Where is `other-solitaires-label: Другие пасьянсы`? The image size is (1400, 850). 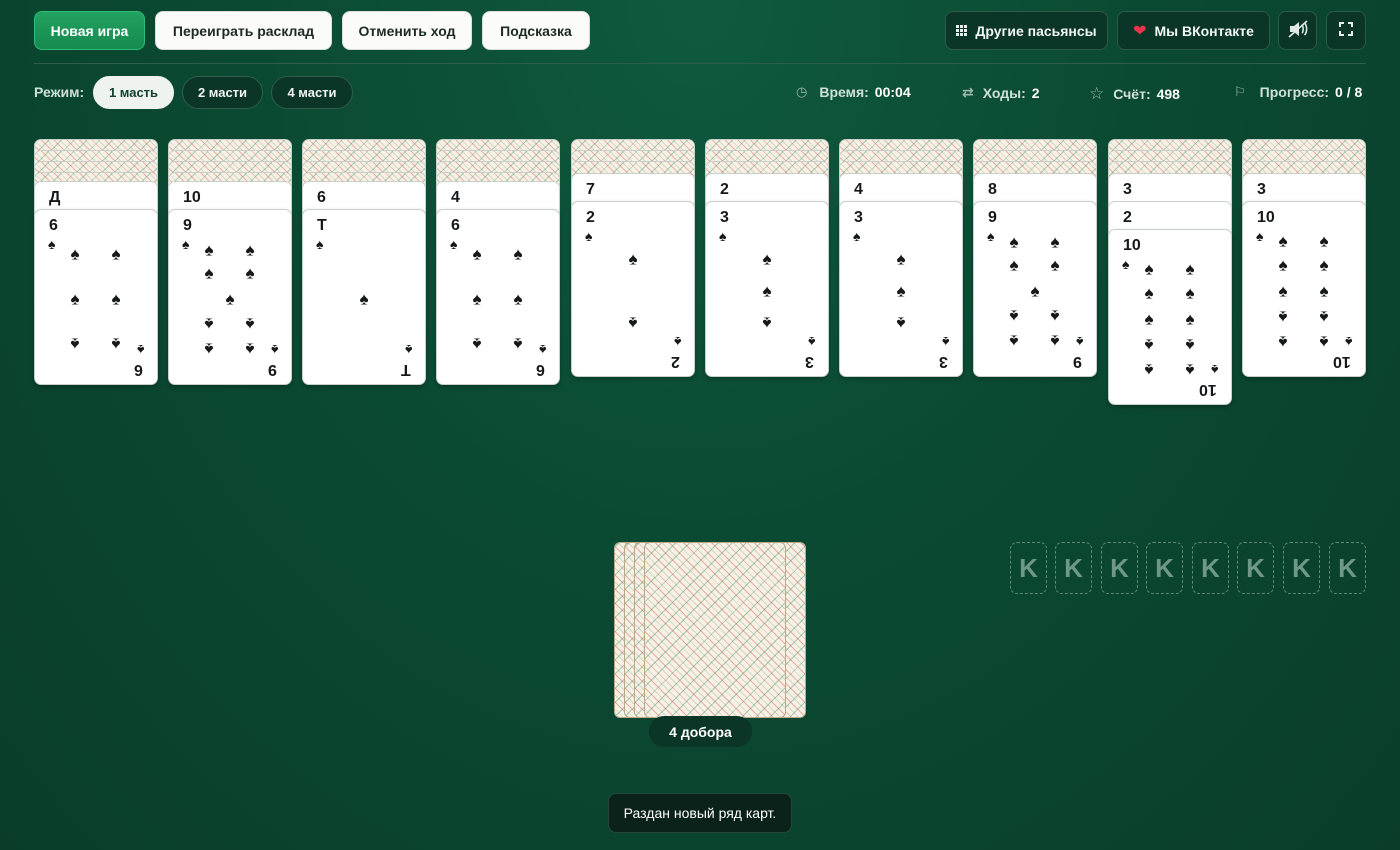
other-solitaires-label: Другие пасьянсы is located at coordinates (1036, 30).